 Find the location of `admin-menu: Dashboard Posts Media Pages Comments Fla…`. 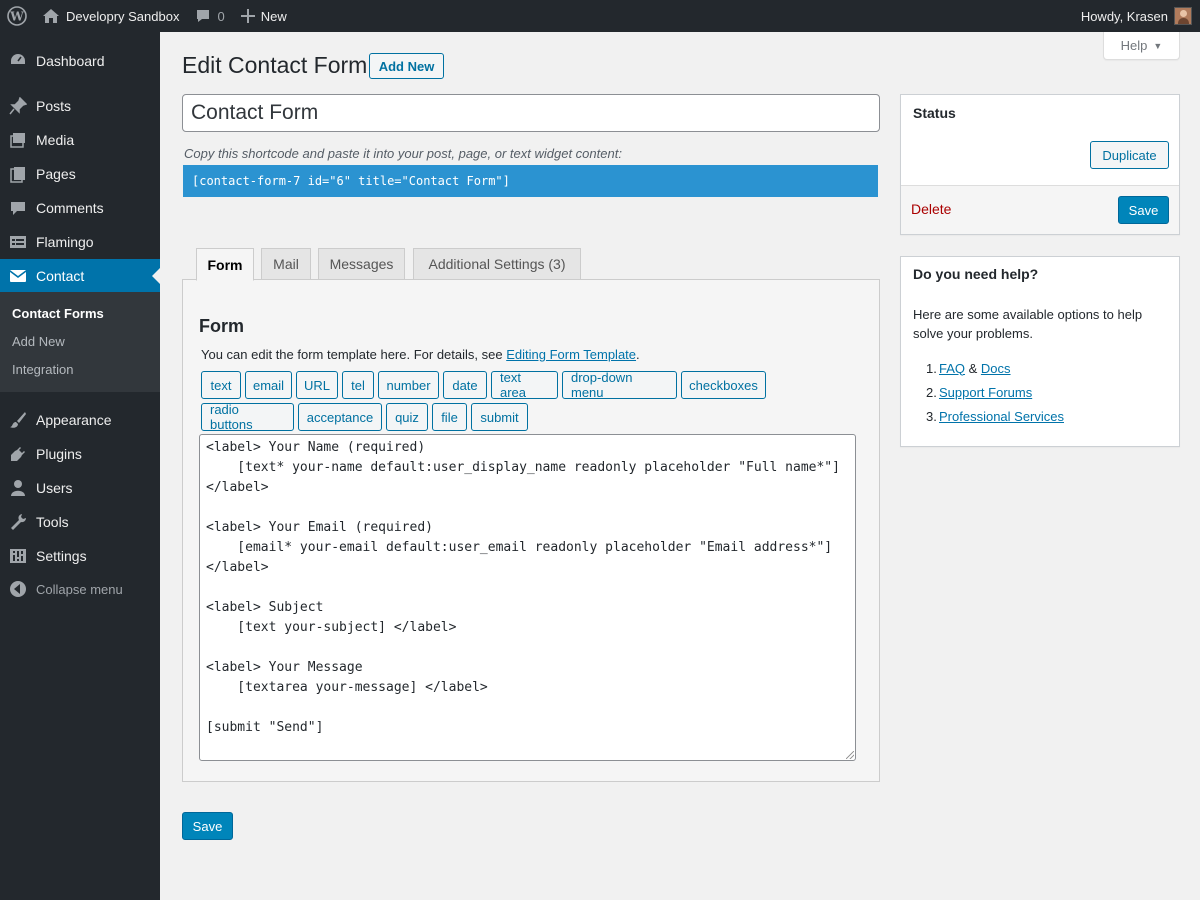

admin-menu: Dashboard Posts Media Pages Comments Fla… is located at coordinates (80, 466).